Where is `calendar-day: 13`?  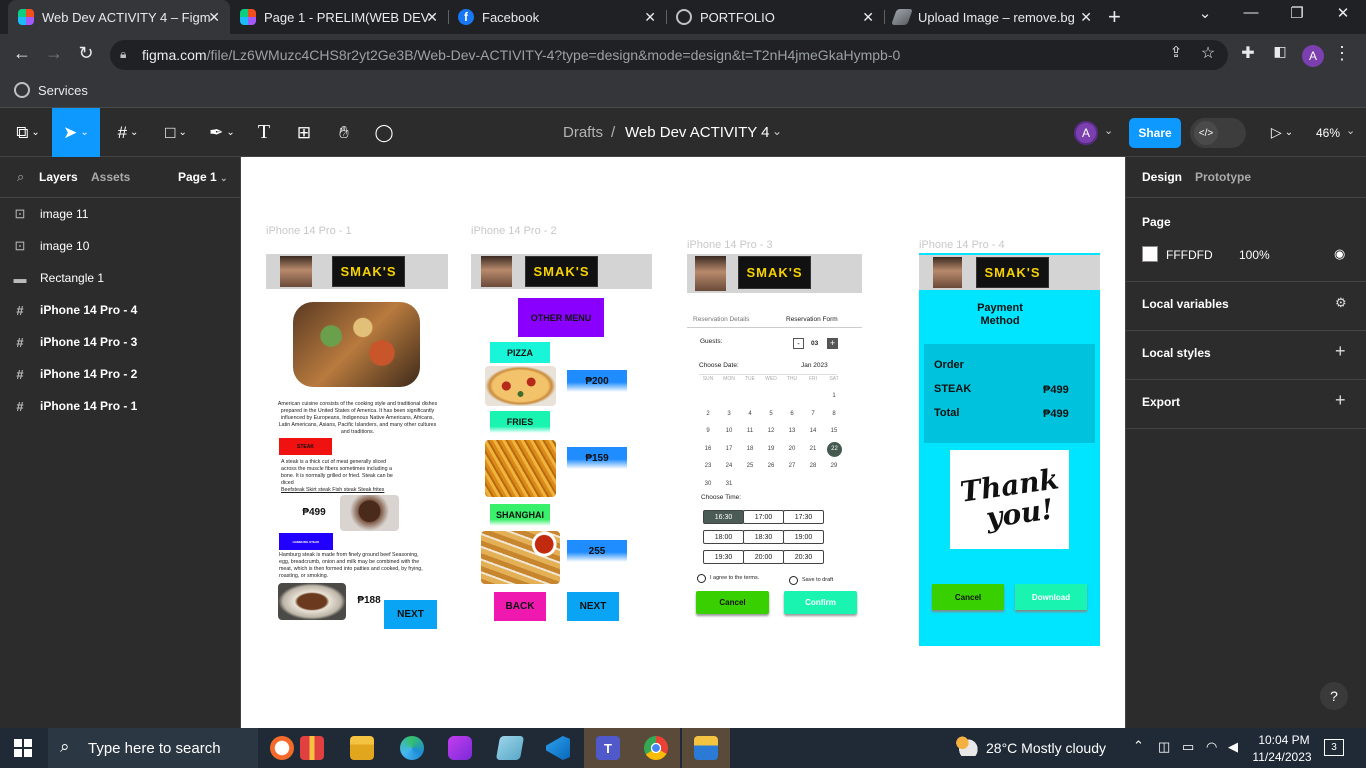 calendar-day: 13 is located at coordinates (792, 431).